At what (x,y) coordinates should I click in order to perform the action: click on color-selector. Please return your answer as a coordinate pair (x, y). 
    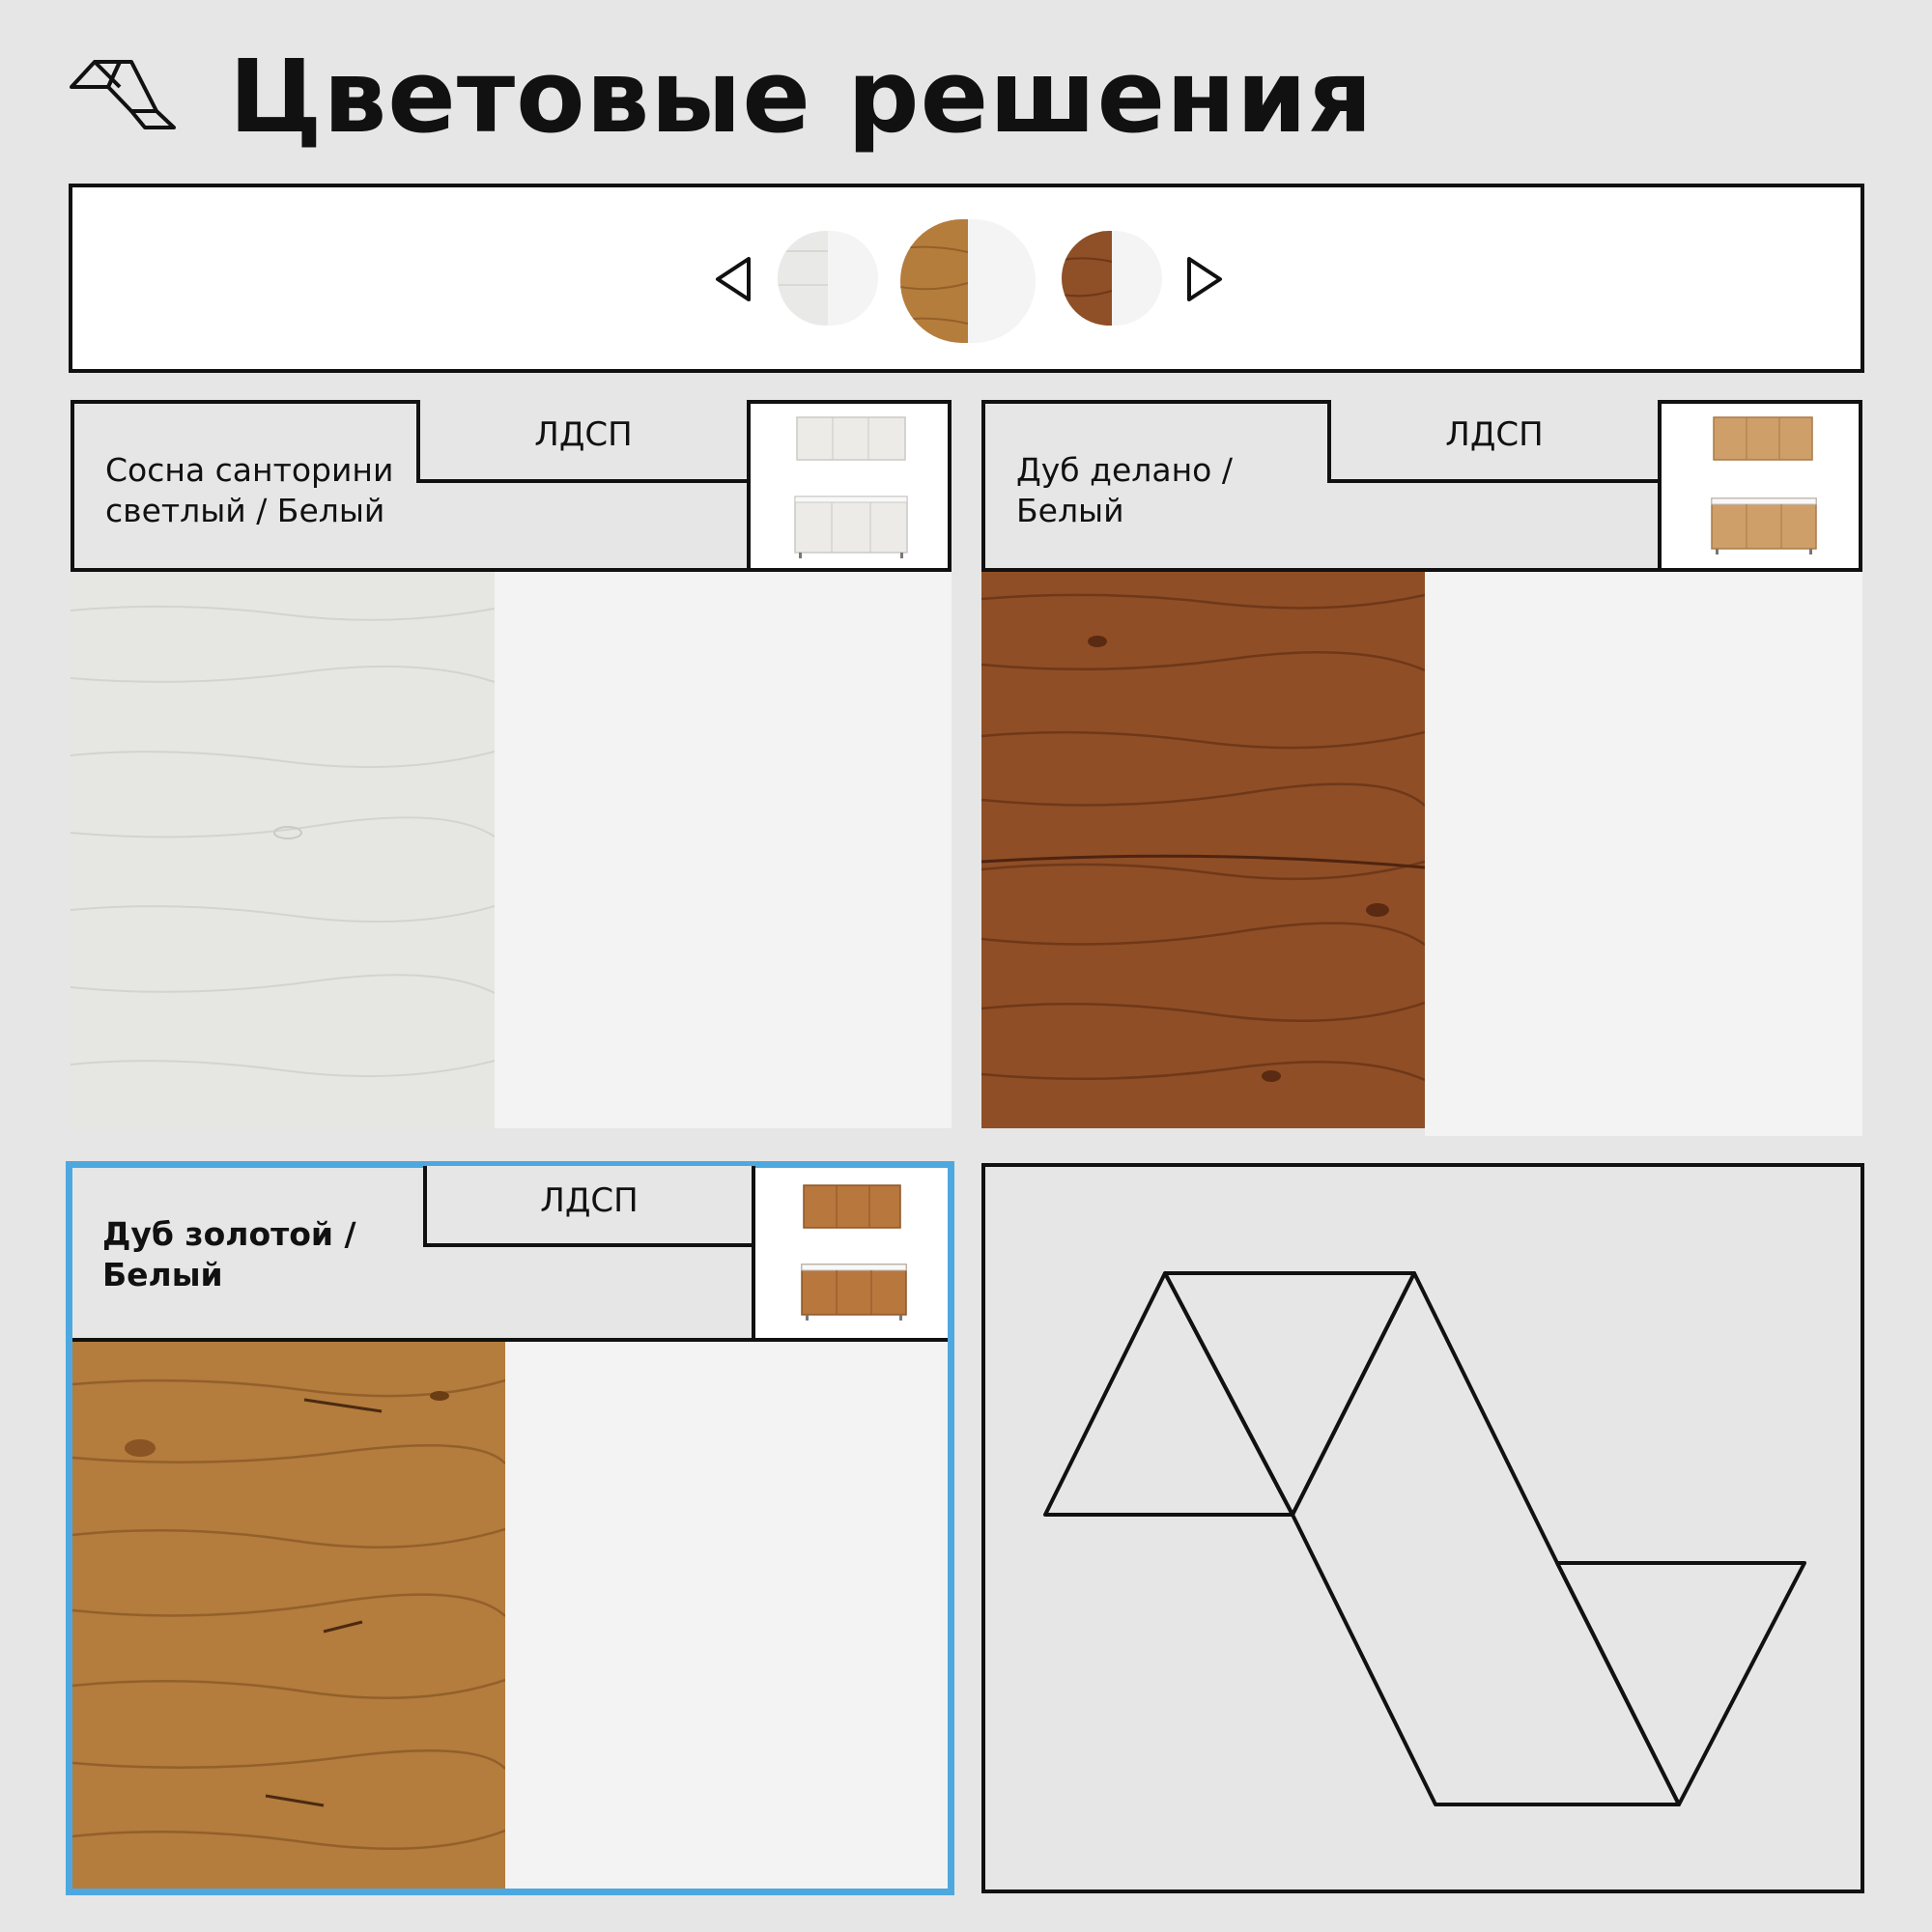
    Looking at the image, I should click on (966, 278).